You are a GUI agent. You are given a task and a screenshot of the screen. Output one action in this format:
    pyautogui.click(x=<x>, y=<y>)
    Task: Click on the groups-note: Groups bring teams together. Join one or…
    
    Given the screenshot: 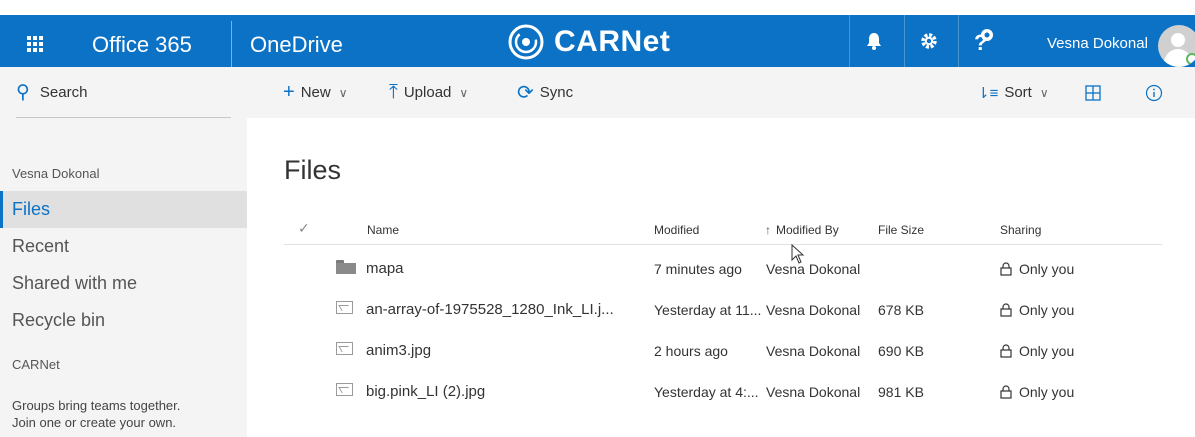 What is the action you would take?
    pyautogui.click(x=96, y=414)
    